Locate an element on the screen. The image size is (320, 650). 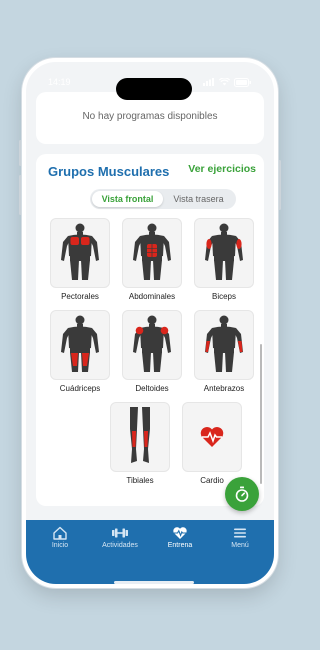
stopwatch-fab is located at coordinates (242, 494).